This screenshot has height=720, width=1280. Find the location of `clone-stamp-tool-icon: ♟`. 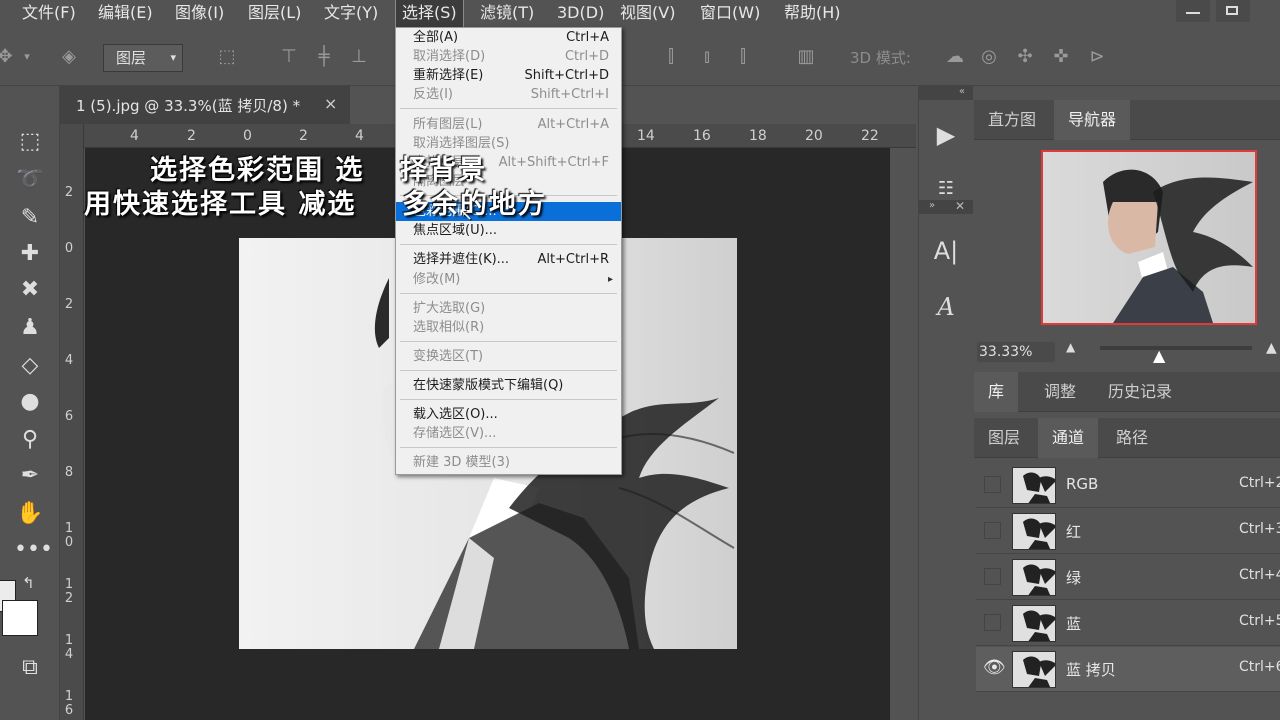

clone-stamp-tool-icon: ♟ is located at coordinates (30, 328).